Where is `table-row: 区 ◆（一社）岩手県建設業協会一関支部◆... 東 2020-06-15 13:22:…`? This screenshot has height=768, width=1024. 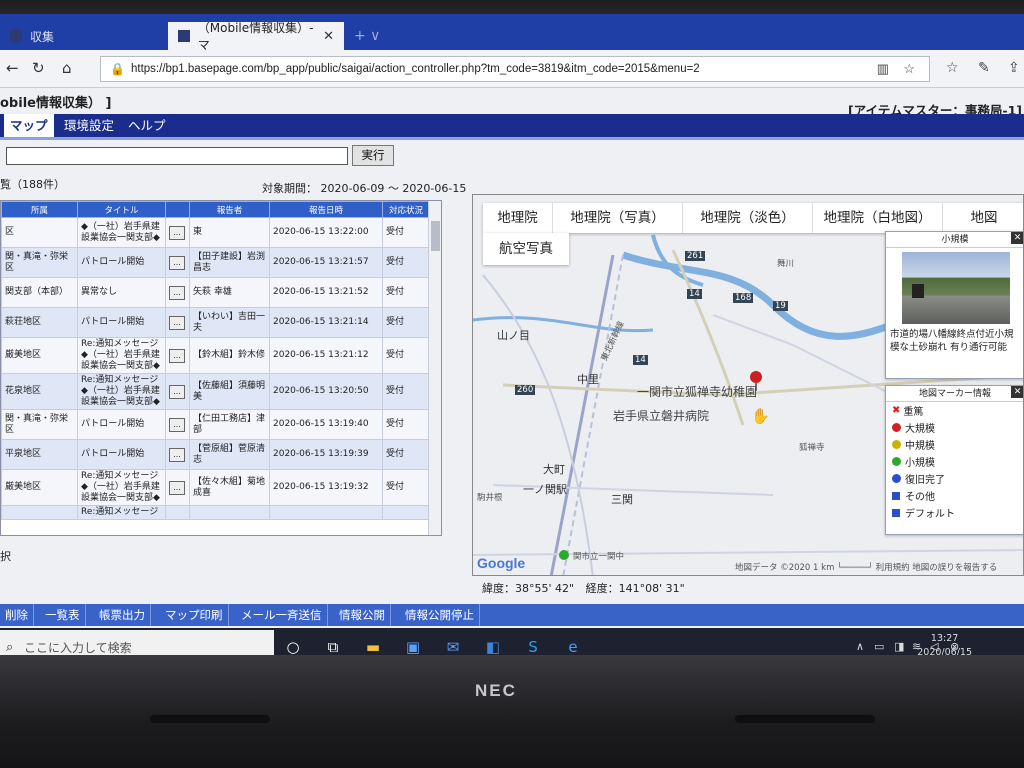
table-row: 区 ◆（一社）岩手県建設業協会一関支部◆... 東 2020-06-15 13:22:… is located at coordinates (215, 232).